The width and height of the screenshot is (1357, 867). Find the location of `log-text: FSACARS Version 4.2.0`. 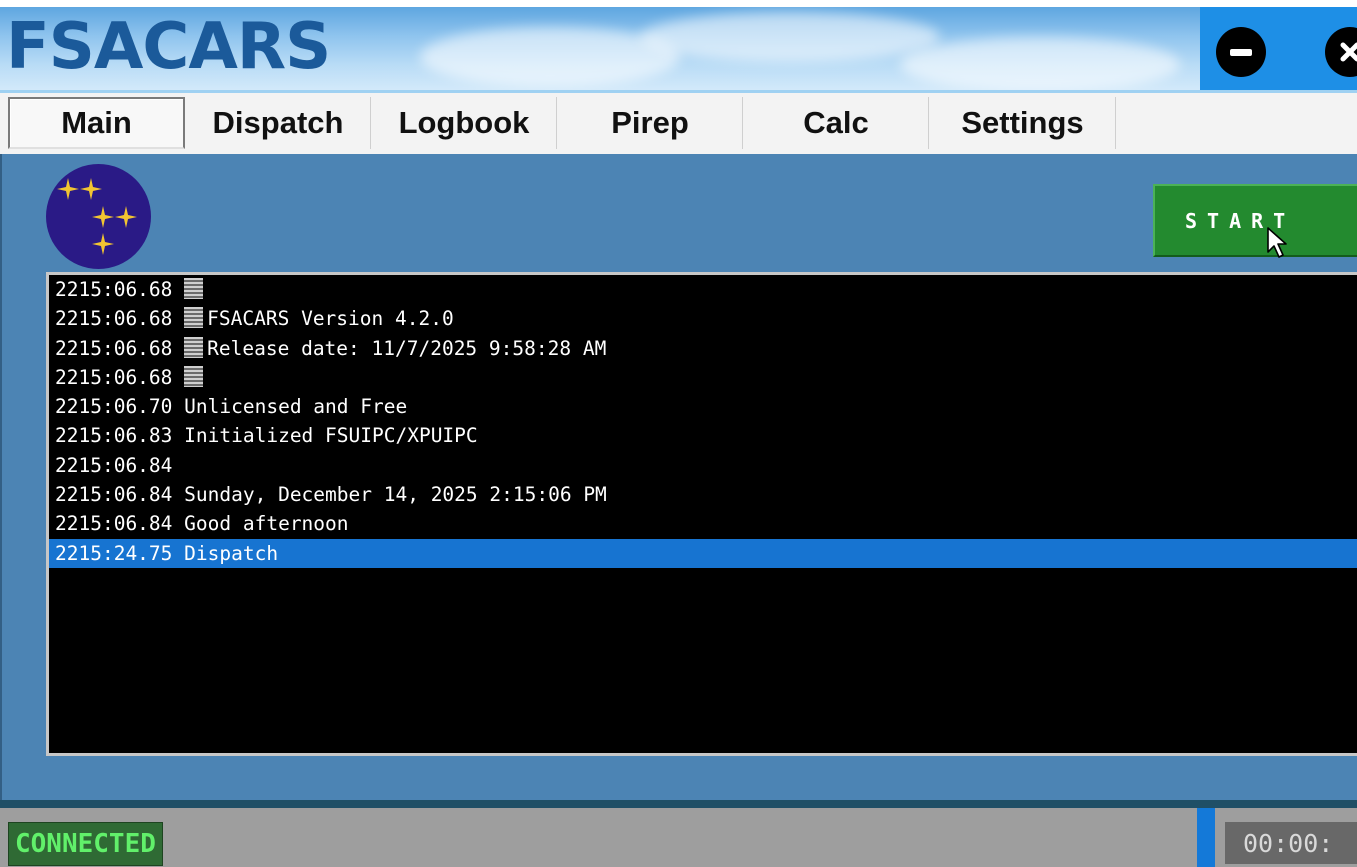

log-text: FSACARS Version 4.2.0 is located at coordinates (330, 319).